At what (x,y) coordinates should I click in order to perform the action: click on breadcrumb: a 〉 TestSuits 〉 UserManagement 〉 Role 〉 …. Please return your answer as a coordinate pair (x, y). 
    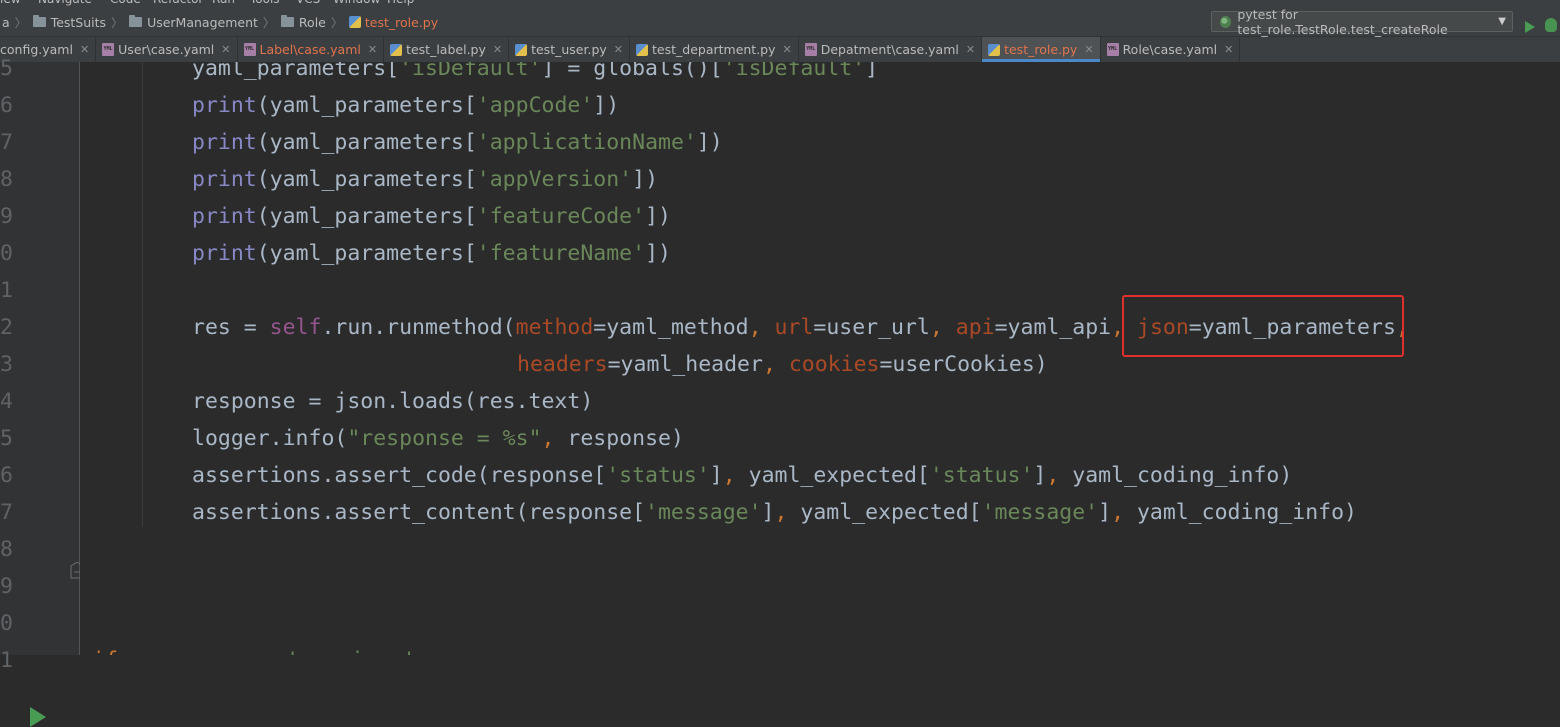
    Looking at the image, I should click on (220, 22).